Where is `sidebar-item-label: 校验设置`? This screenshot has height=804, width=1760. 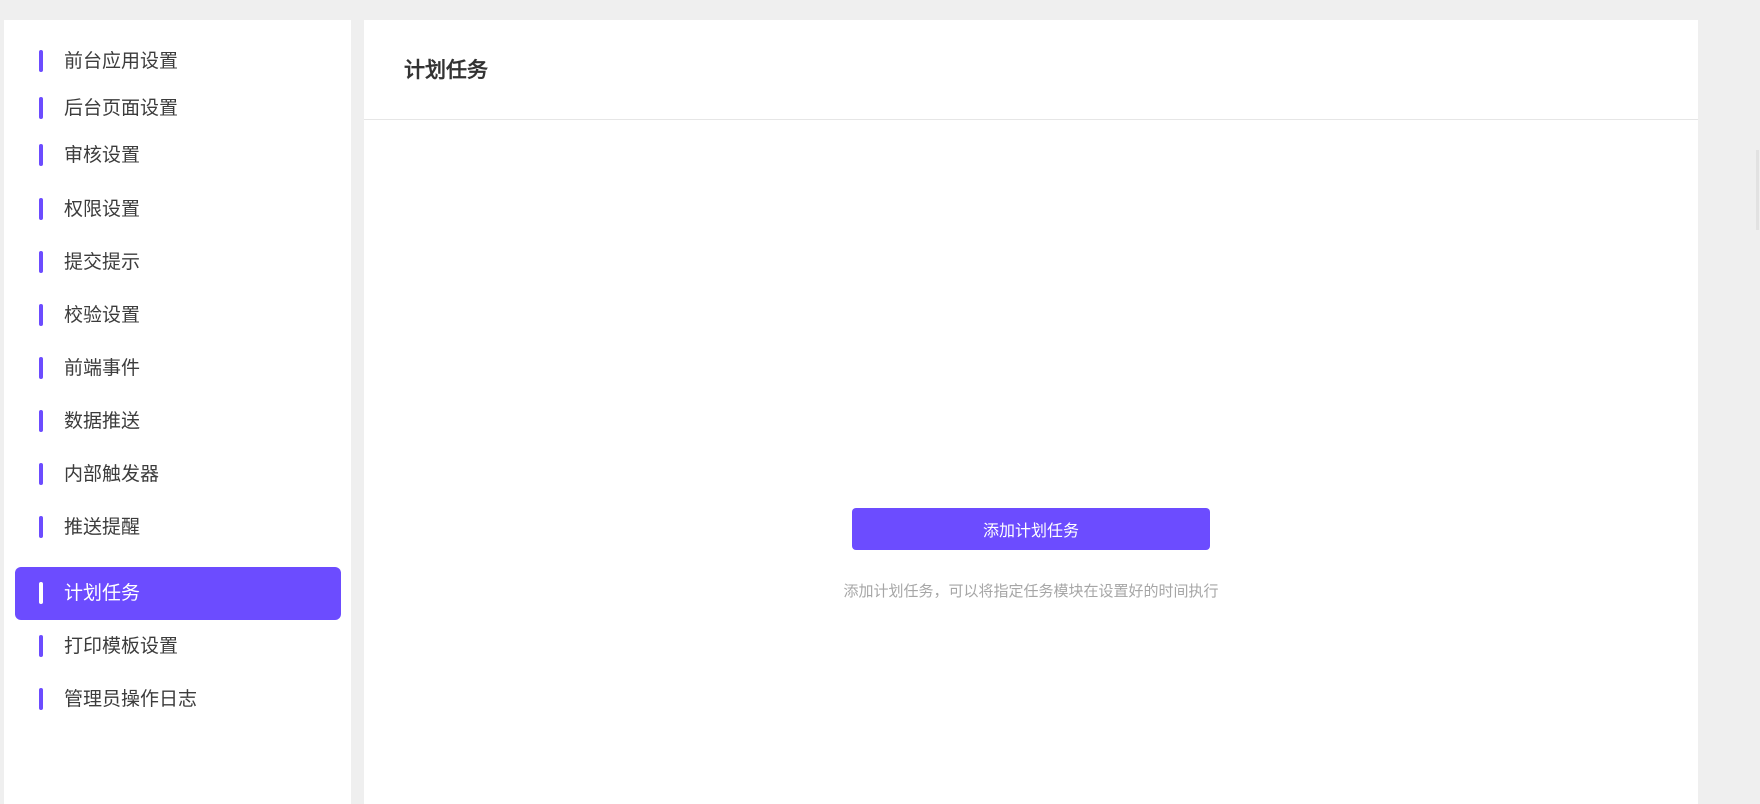 sidebar-item-label: 校验设置 is located at coordinates (102, 315).